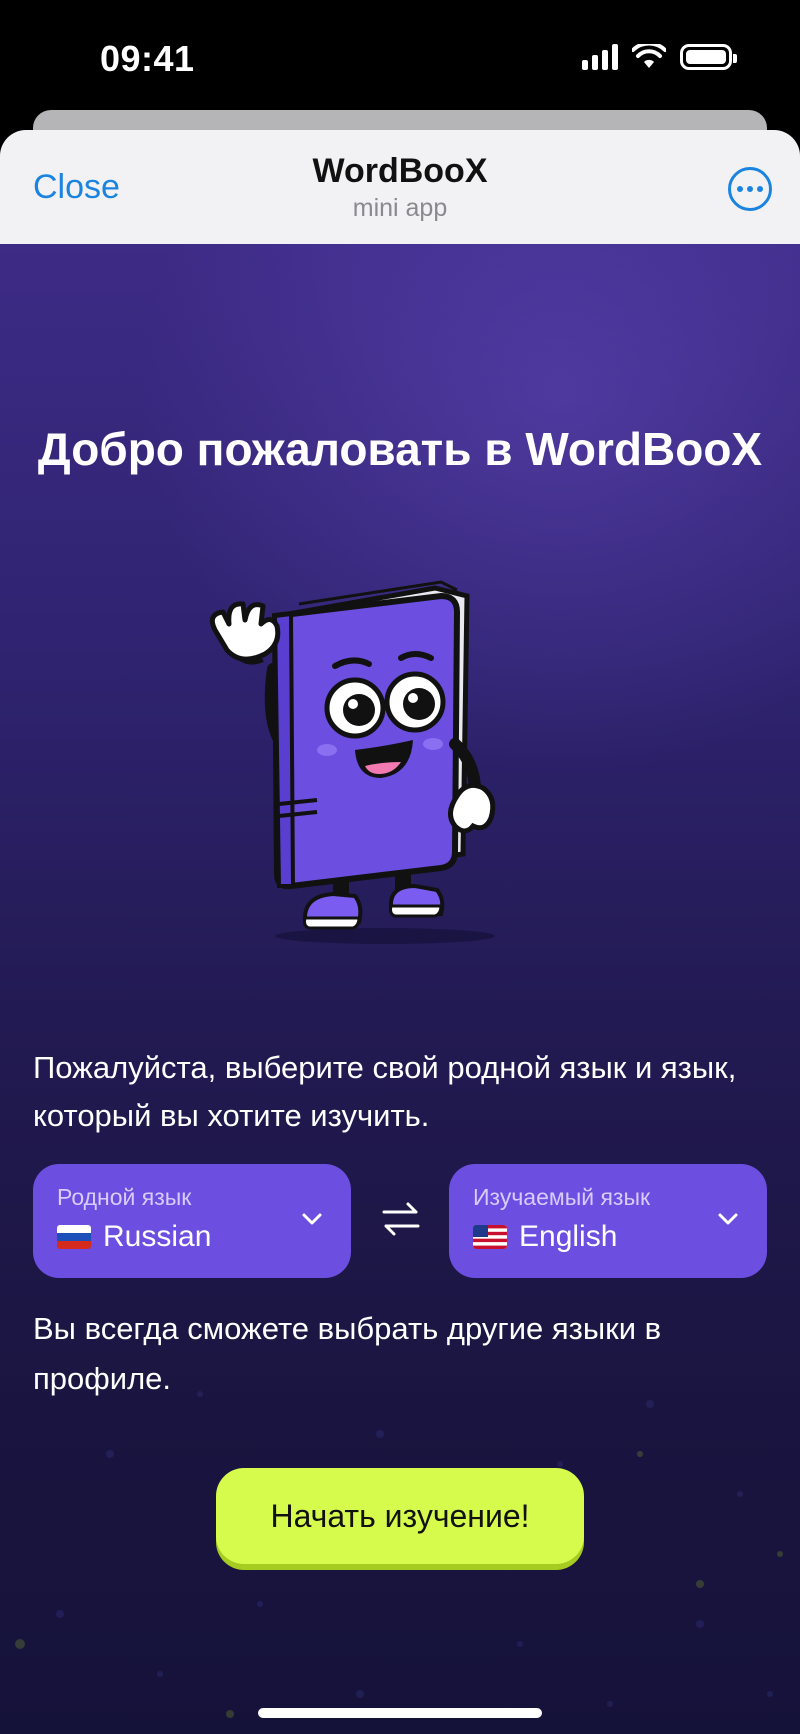  What do you see at coordinates (400, 1713) in the screenshot?
I see `home-indicator` at bounding box center [400, 1713].